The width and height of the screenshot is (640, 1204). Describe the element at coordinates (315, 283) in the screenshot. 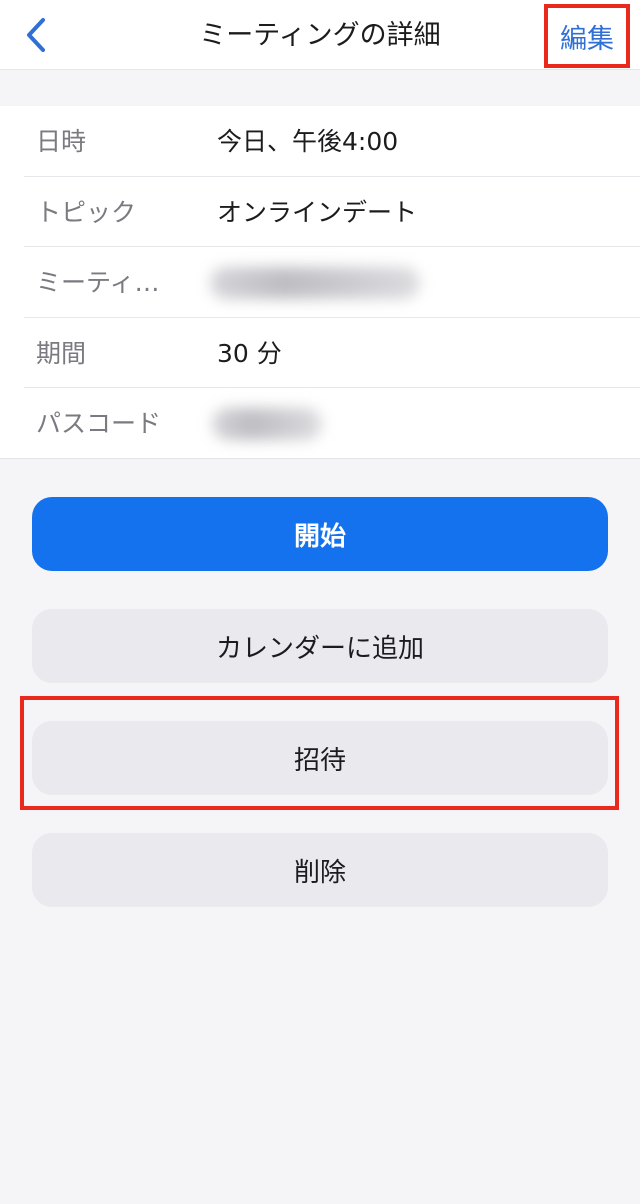

I see `meeting-id-value-blurred` at that location.